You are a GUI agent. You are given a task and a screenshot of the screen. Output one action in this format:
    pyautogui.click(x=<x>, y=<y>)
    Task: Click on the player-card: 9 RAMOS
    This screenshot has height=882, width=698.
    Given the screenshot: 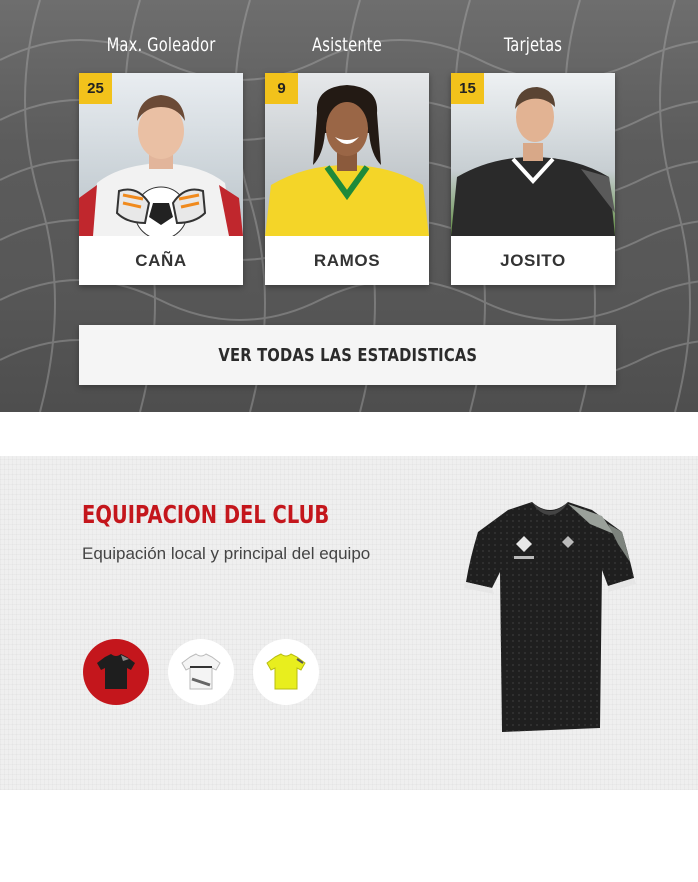 What is the action you would take?
    pyautogui.click(x=347, y=179)
    